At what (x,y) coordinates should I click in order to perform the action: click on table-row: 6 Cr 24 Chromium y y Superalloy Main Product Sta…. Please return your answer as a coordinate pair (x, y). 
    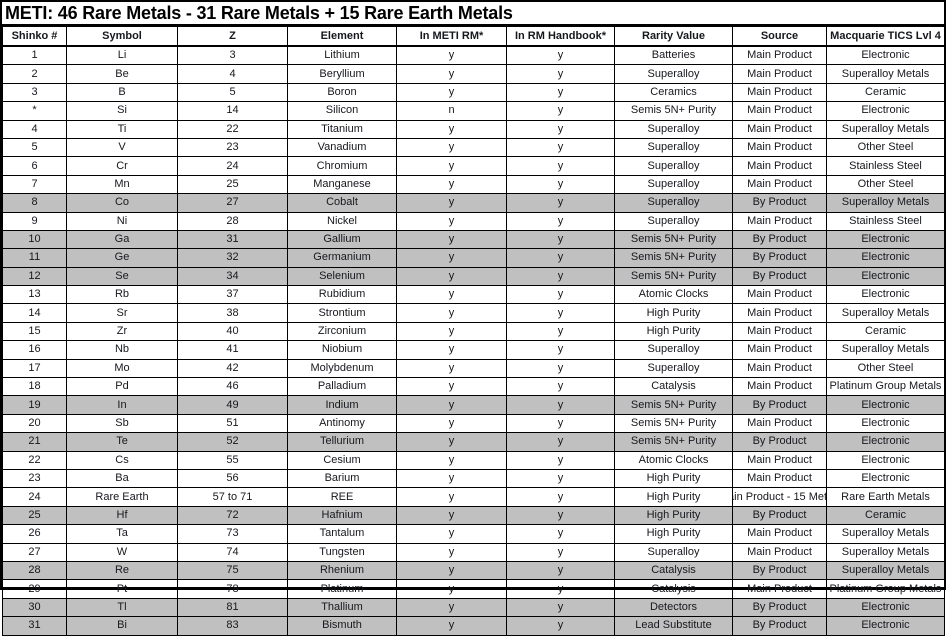
    Looking at the image, I should click on (473, 166).